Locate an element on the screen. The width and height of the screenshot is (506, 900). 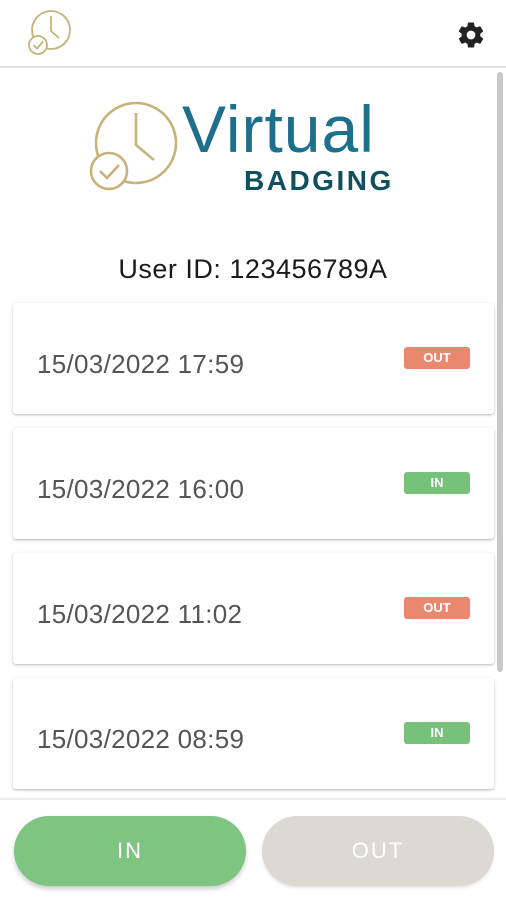
brand-virtual-text: Virtual is located at coordinates (278, 129).